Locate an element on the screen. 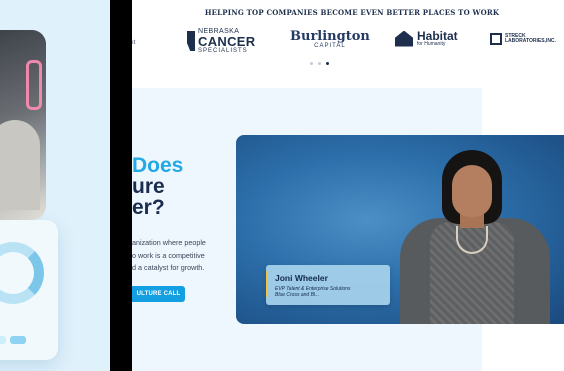 The height and width of the screenshot is (371, 564). nebraska-cancer-logo: NEBRASKA CANCER SPECIALISTS is located at coordinates (221, 41).